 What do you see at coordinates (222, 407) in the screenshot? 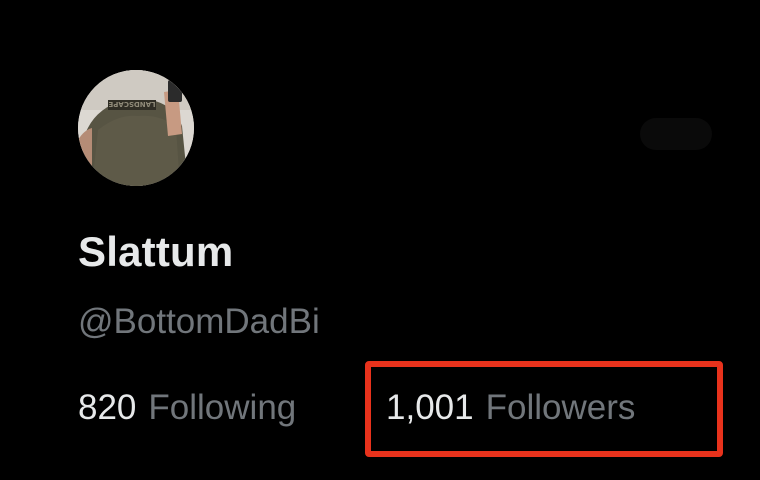
I see `following-label: Following` at bounding box center [222, 407].